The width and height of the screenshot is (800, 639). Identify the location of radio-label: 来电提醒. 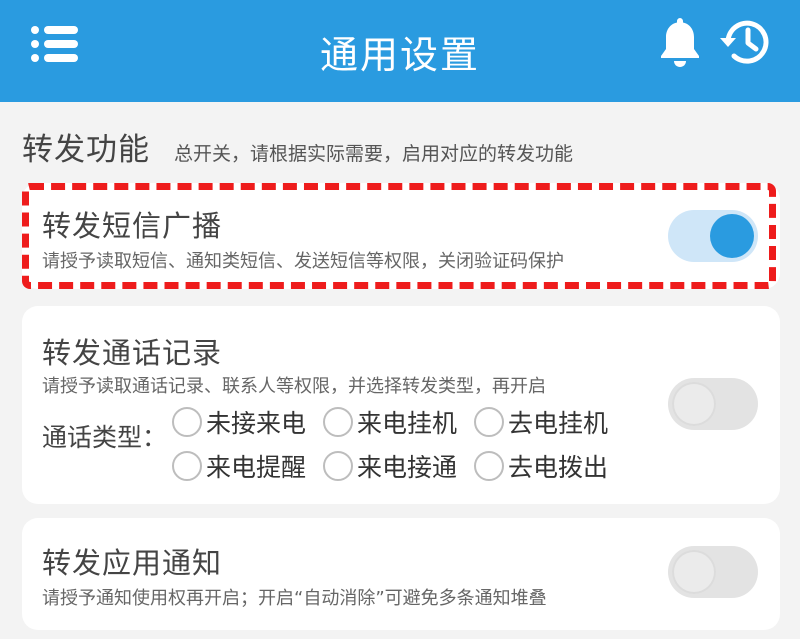
(256, 467).